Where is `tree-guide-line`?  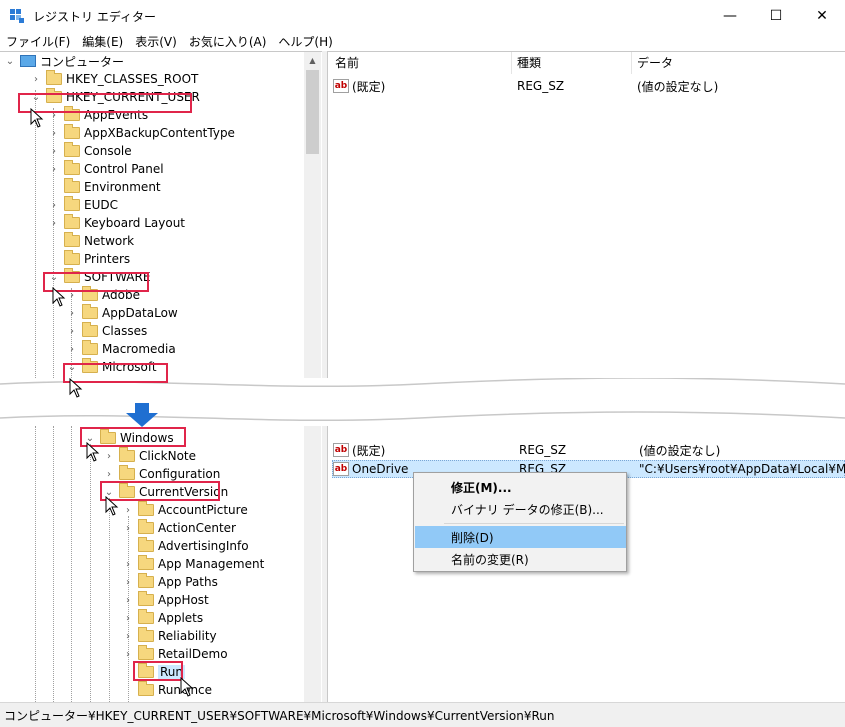 tree-guide-line is located at coordinates (53, 564).